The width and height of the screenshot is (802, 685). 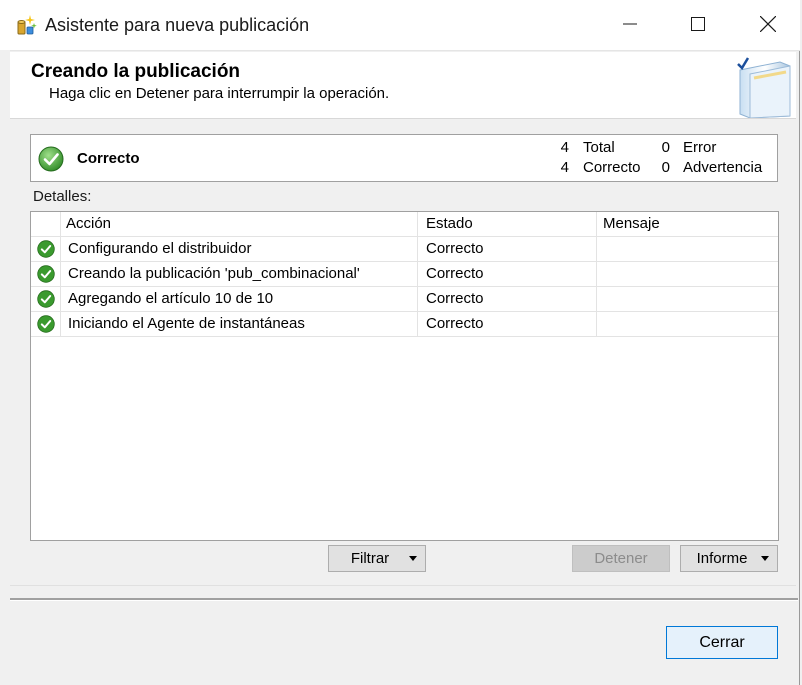 What do you see at coordinates (564, 147) in the screenshot?
I see `total-count: 4` at bounding box center [564, 147].